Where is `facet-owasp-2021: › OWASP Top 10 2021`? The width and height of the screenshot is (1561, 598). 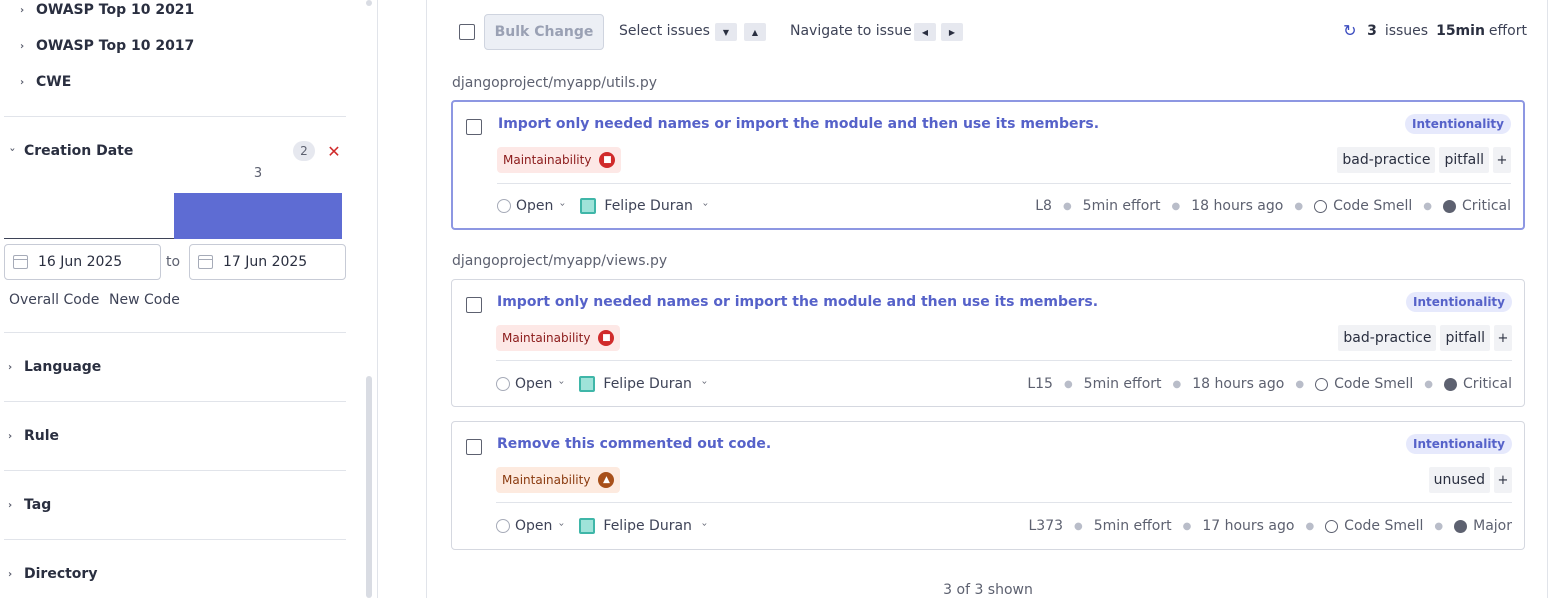 facet-owasp-2021: › OWASP Top 10 2021 is located at coordinates (107, 10).